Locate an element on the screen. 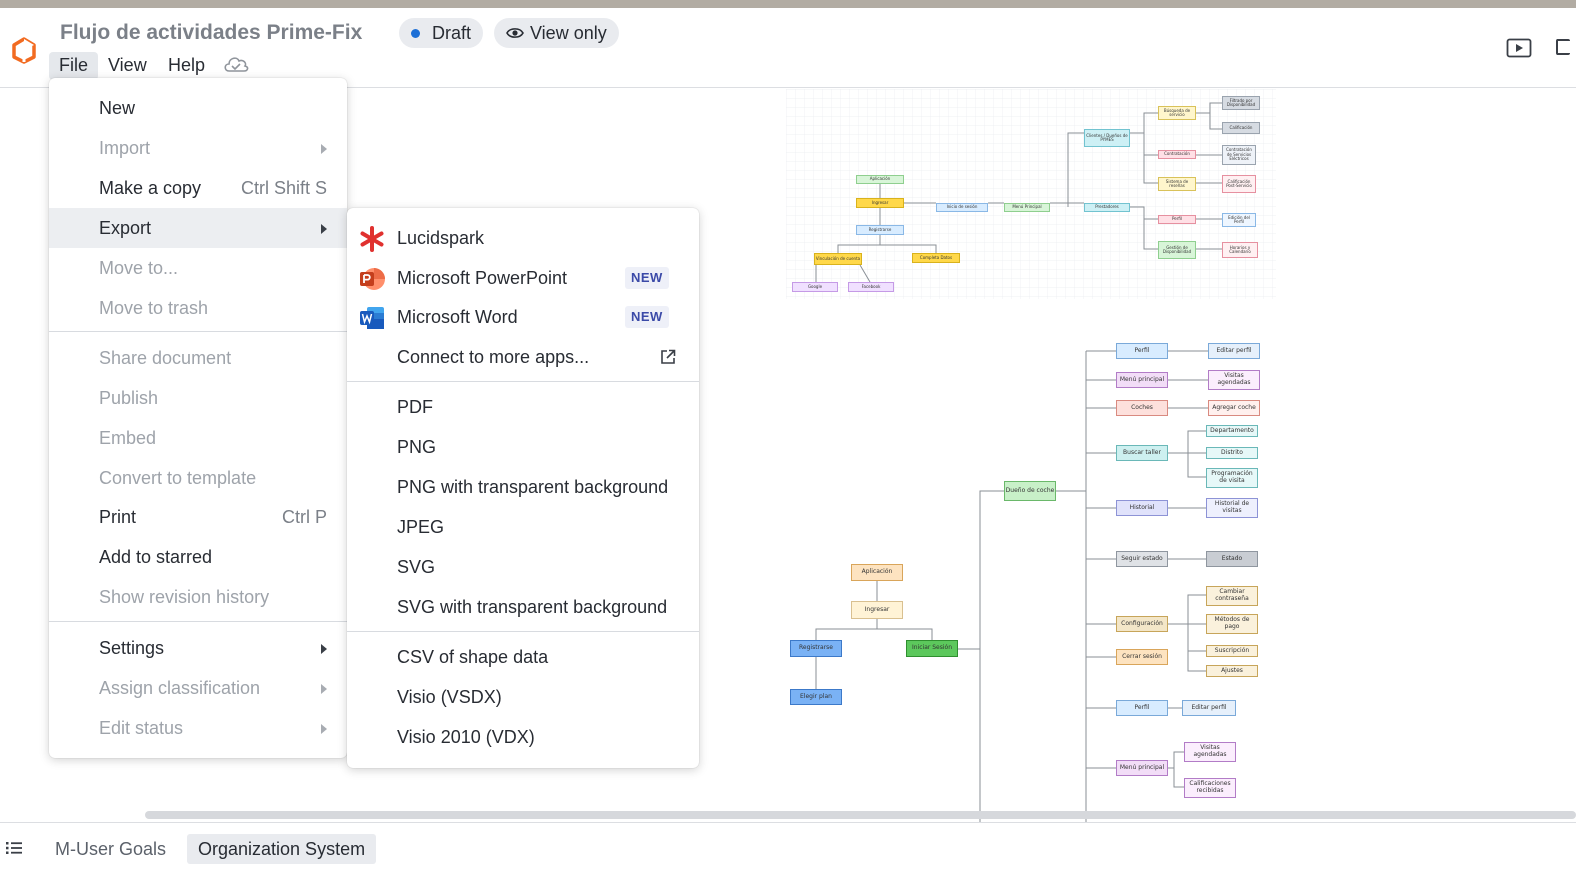 The height and width of the screenshot is (876, 1576). export-svg: SVG is located at coordinates (523, 567).